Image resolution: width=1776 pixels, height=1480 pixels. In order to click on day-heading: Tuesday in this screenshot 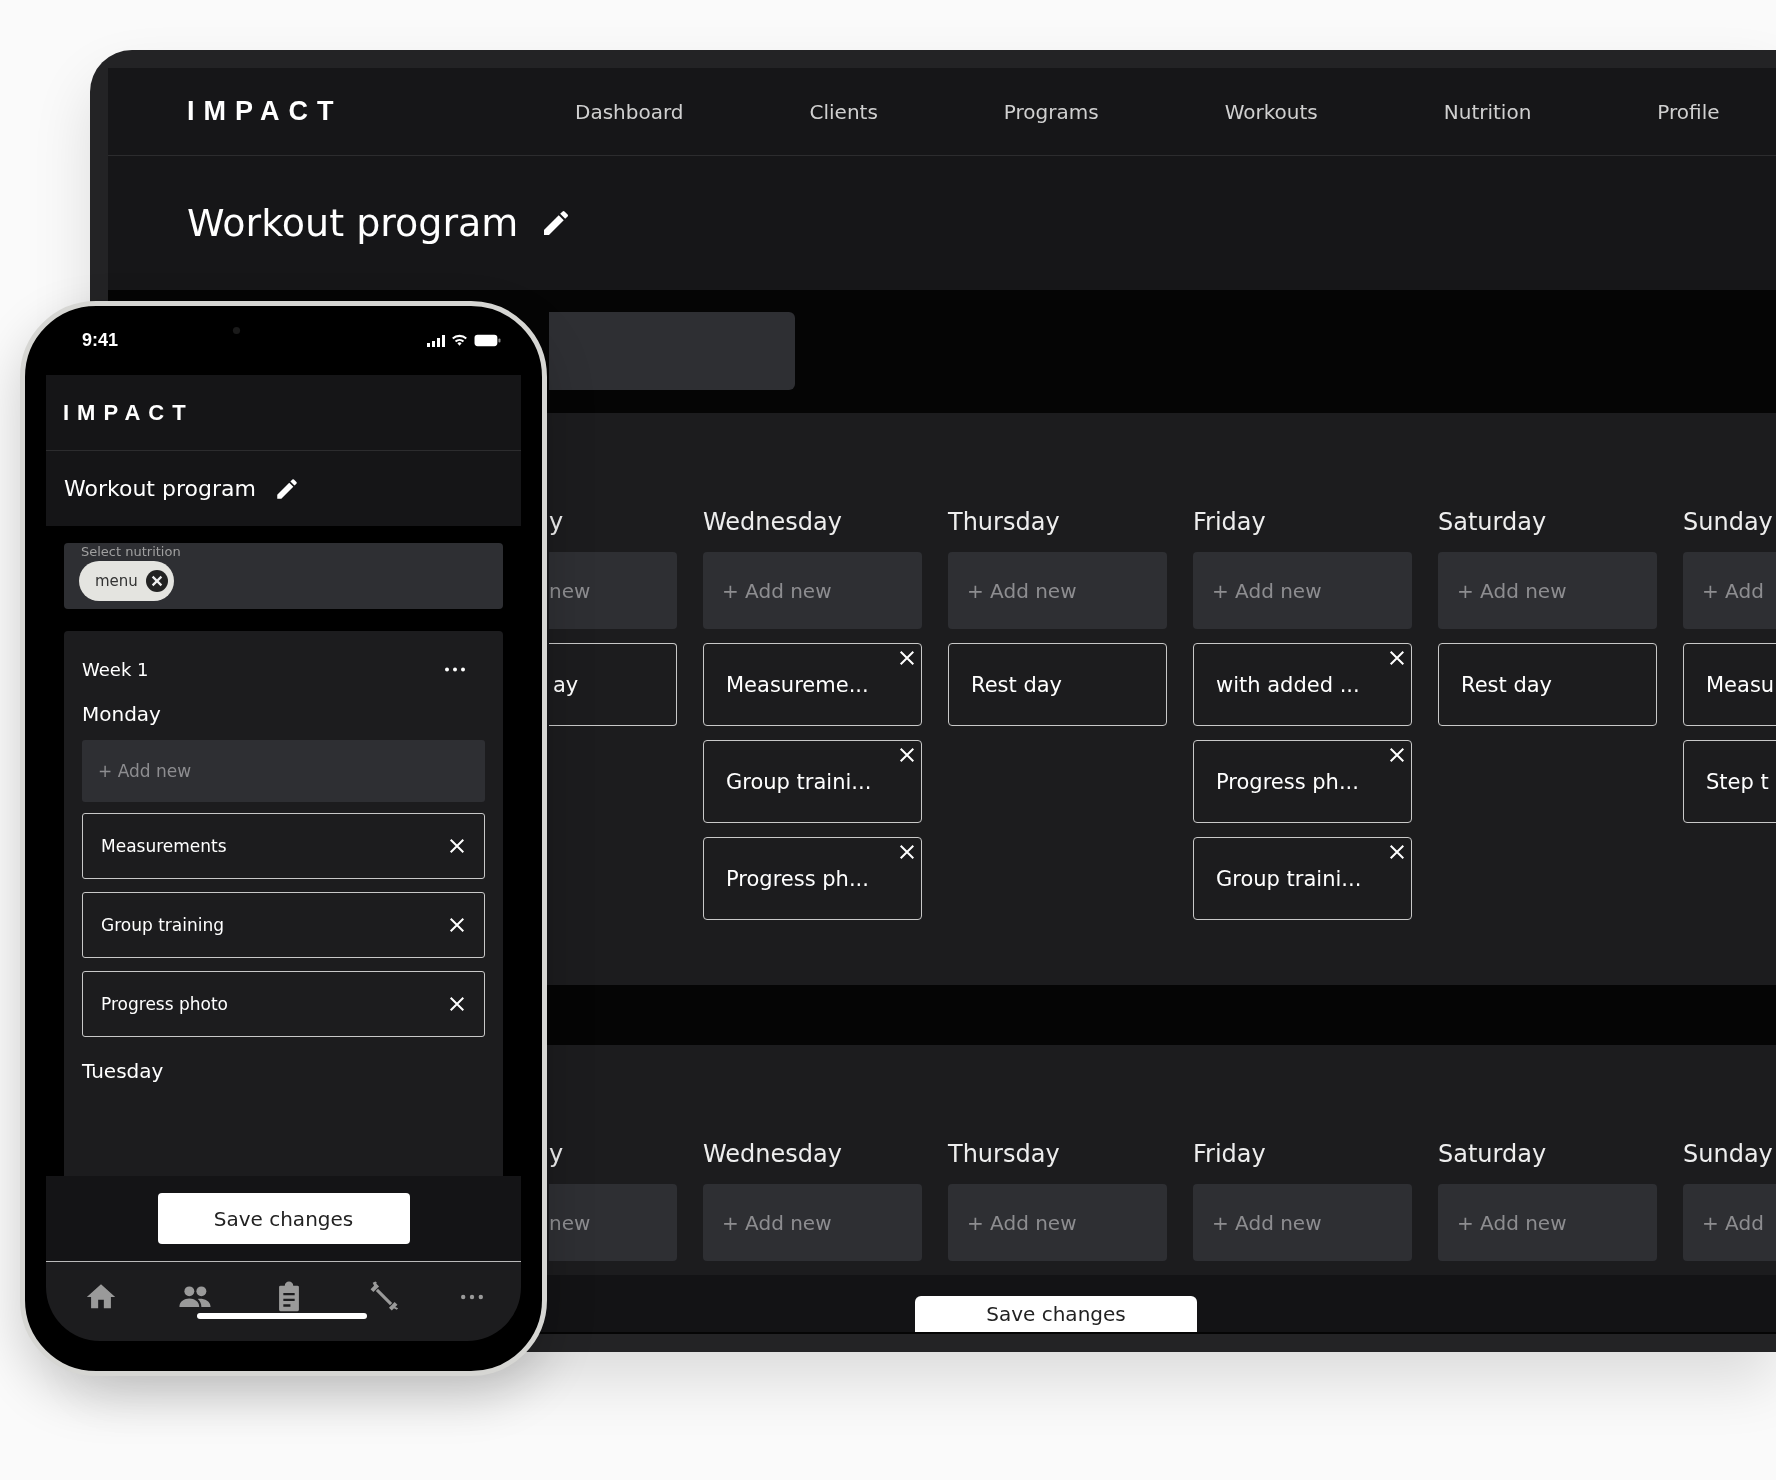, I will do `click(123, 1071)`.